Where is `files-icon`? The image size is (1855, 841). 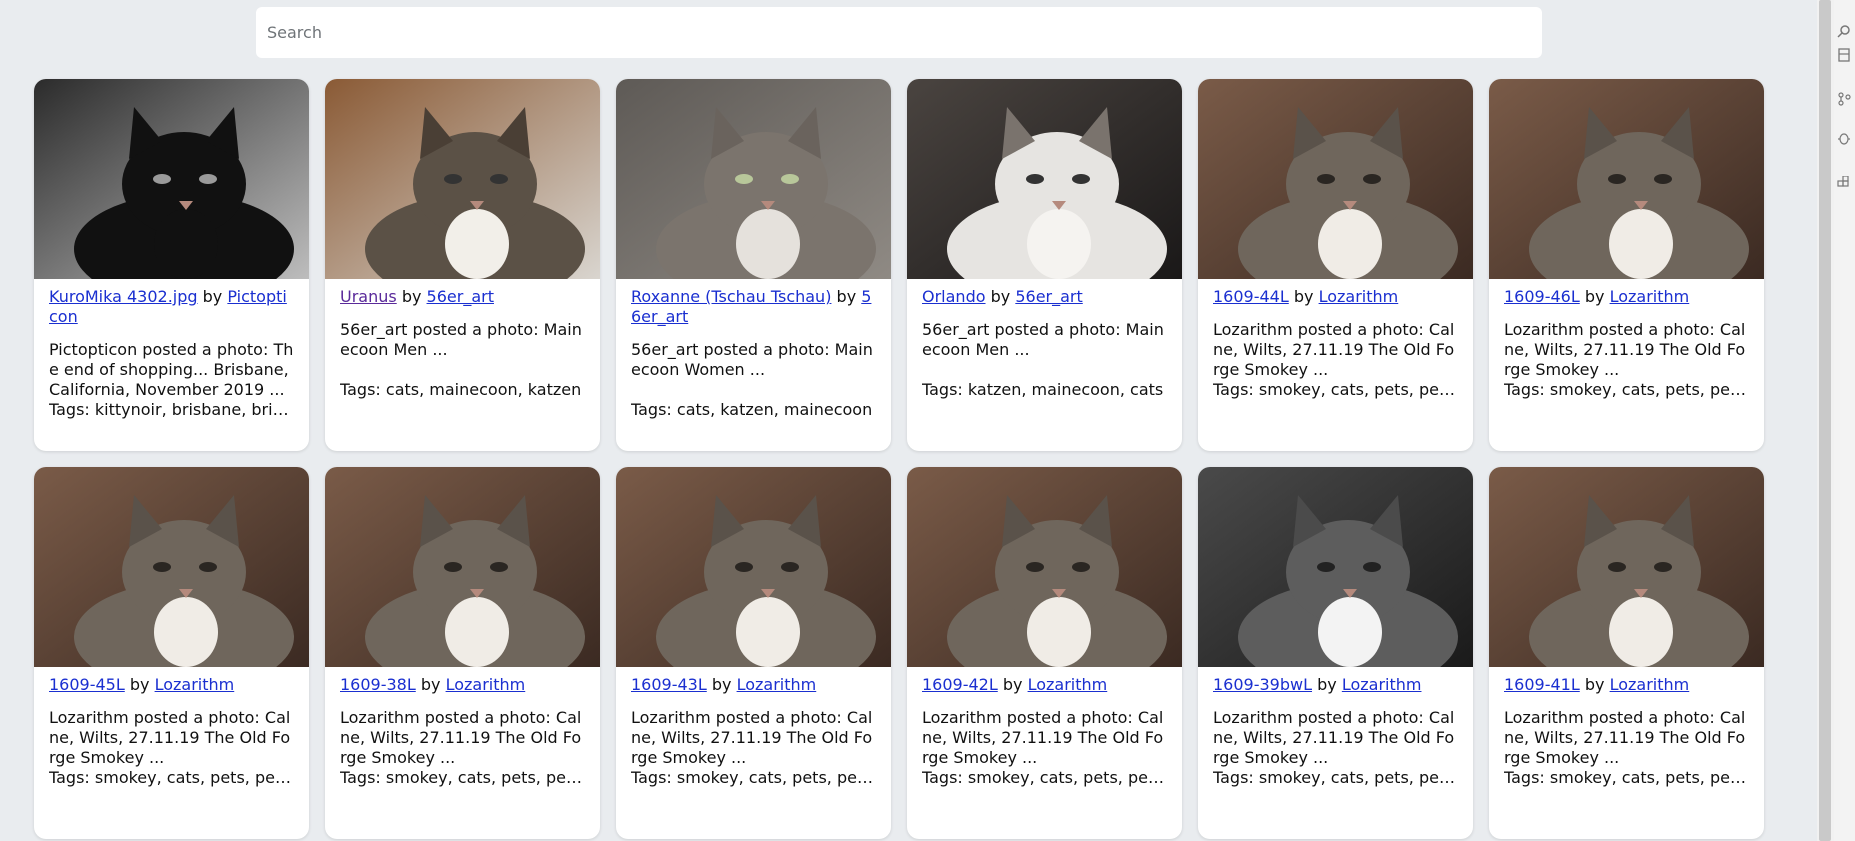 files-icon is located at coordinates (1844, 55).